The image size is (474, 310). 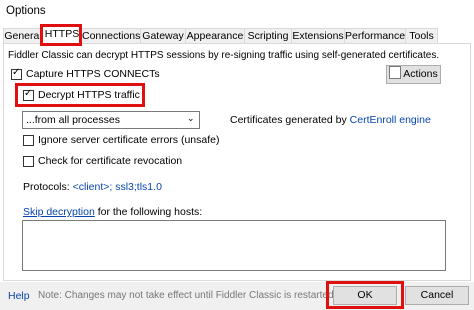 What do you see at coordinates (237, 12) in the screenshot?
I see `title-bar` at bounding box center [237, 12].